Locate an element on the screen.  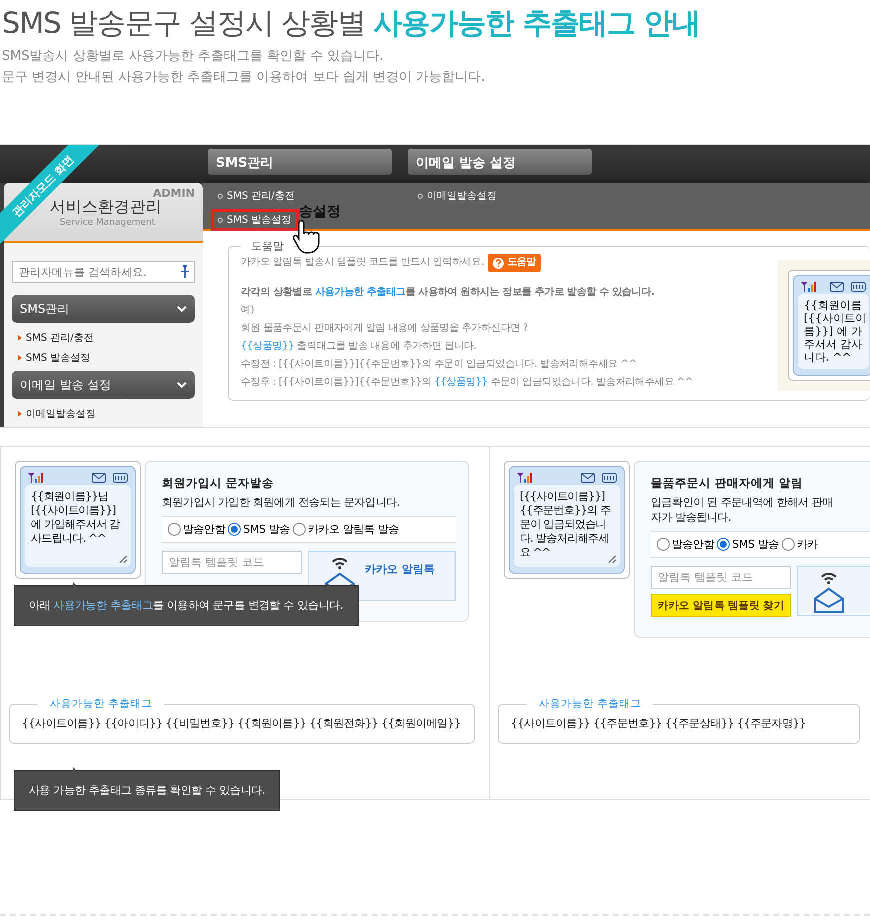
setting-description: 회원가입시 가입한 회원에게 전송되는 문자입니다. is located at coordinates (282, 502).